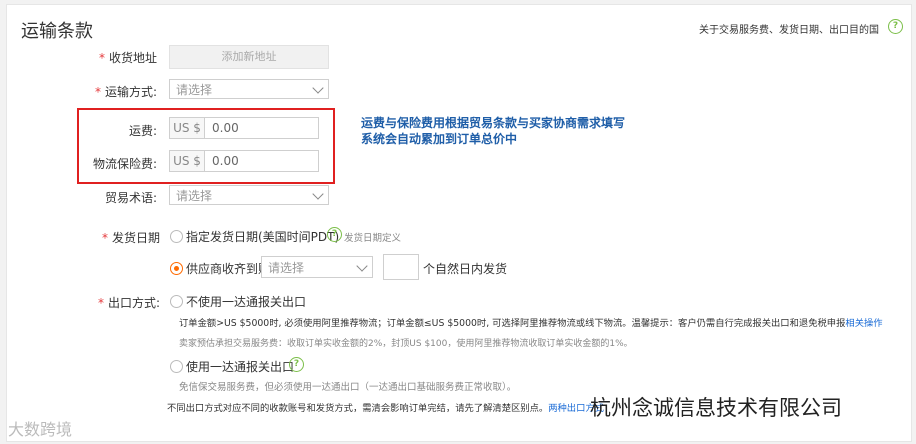 The height and width of the screenshot is (444, 916). Describe the element at coordinates (244, 128) in the screenshot. I see `freight-input: US $ 0.00` at that location.